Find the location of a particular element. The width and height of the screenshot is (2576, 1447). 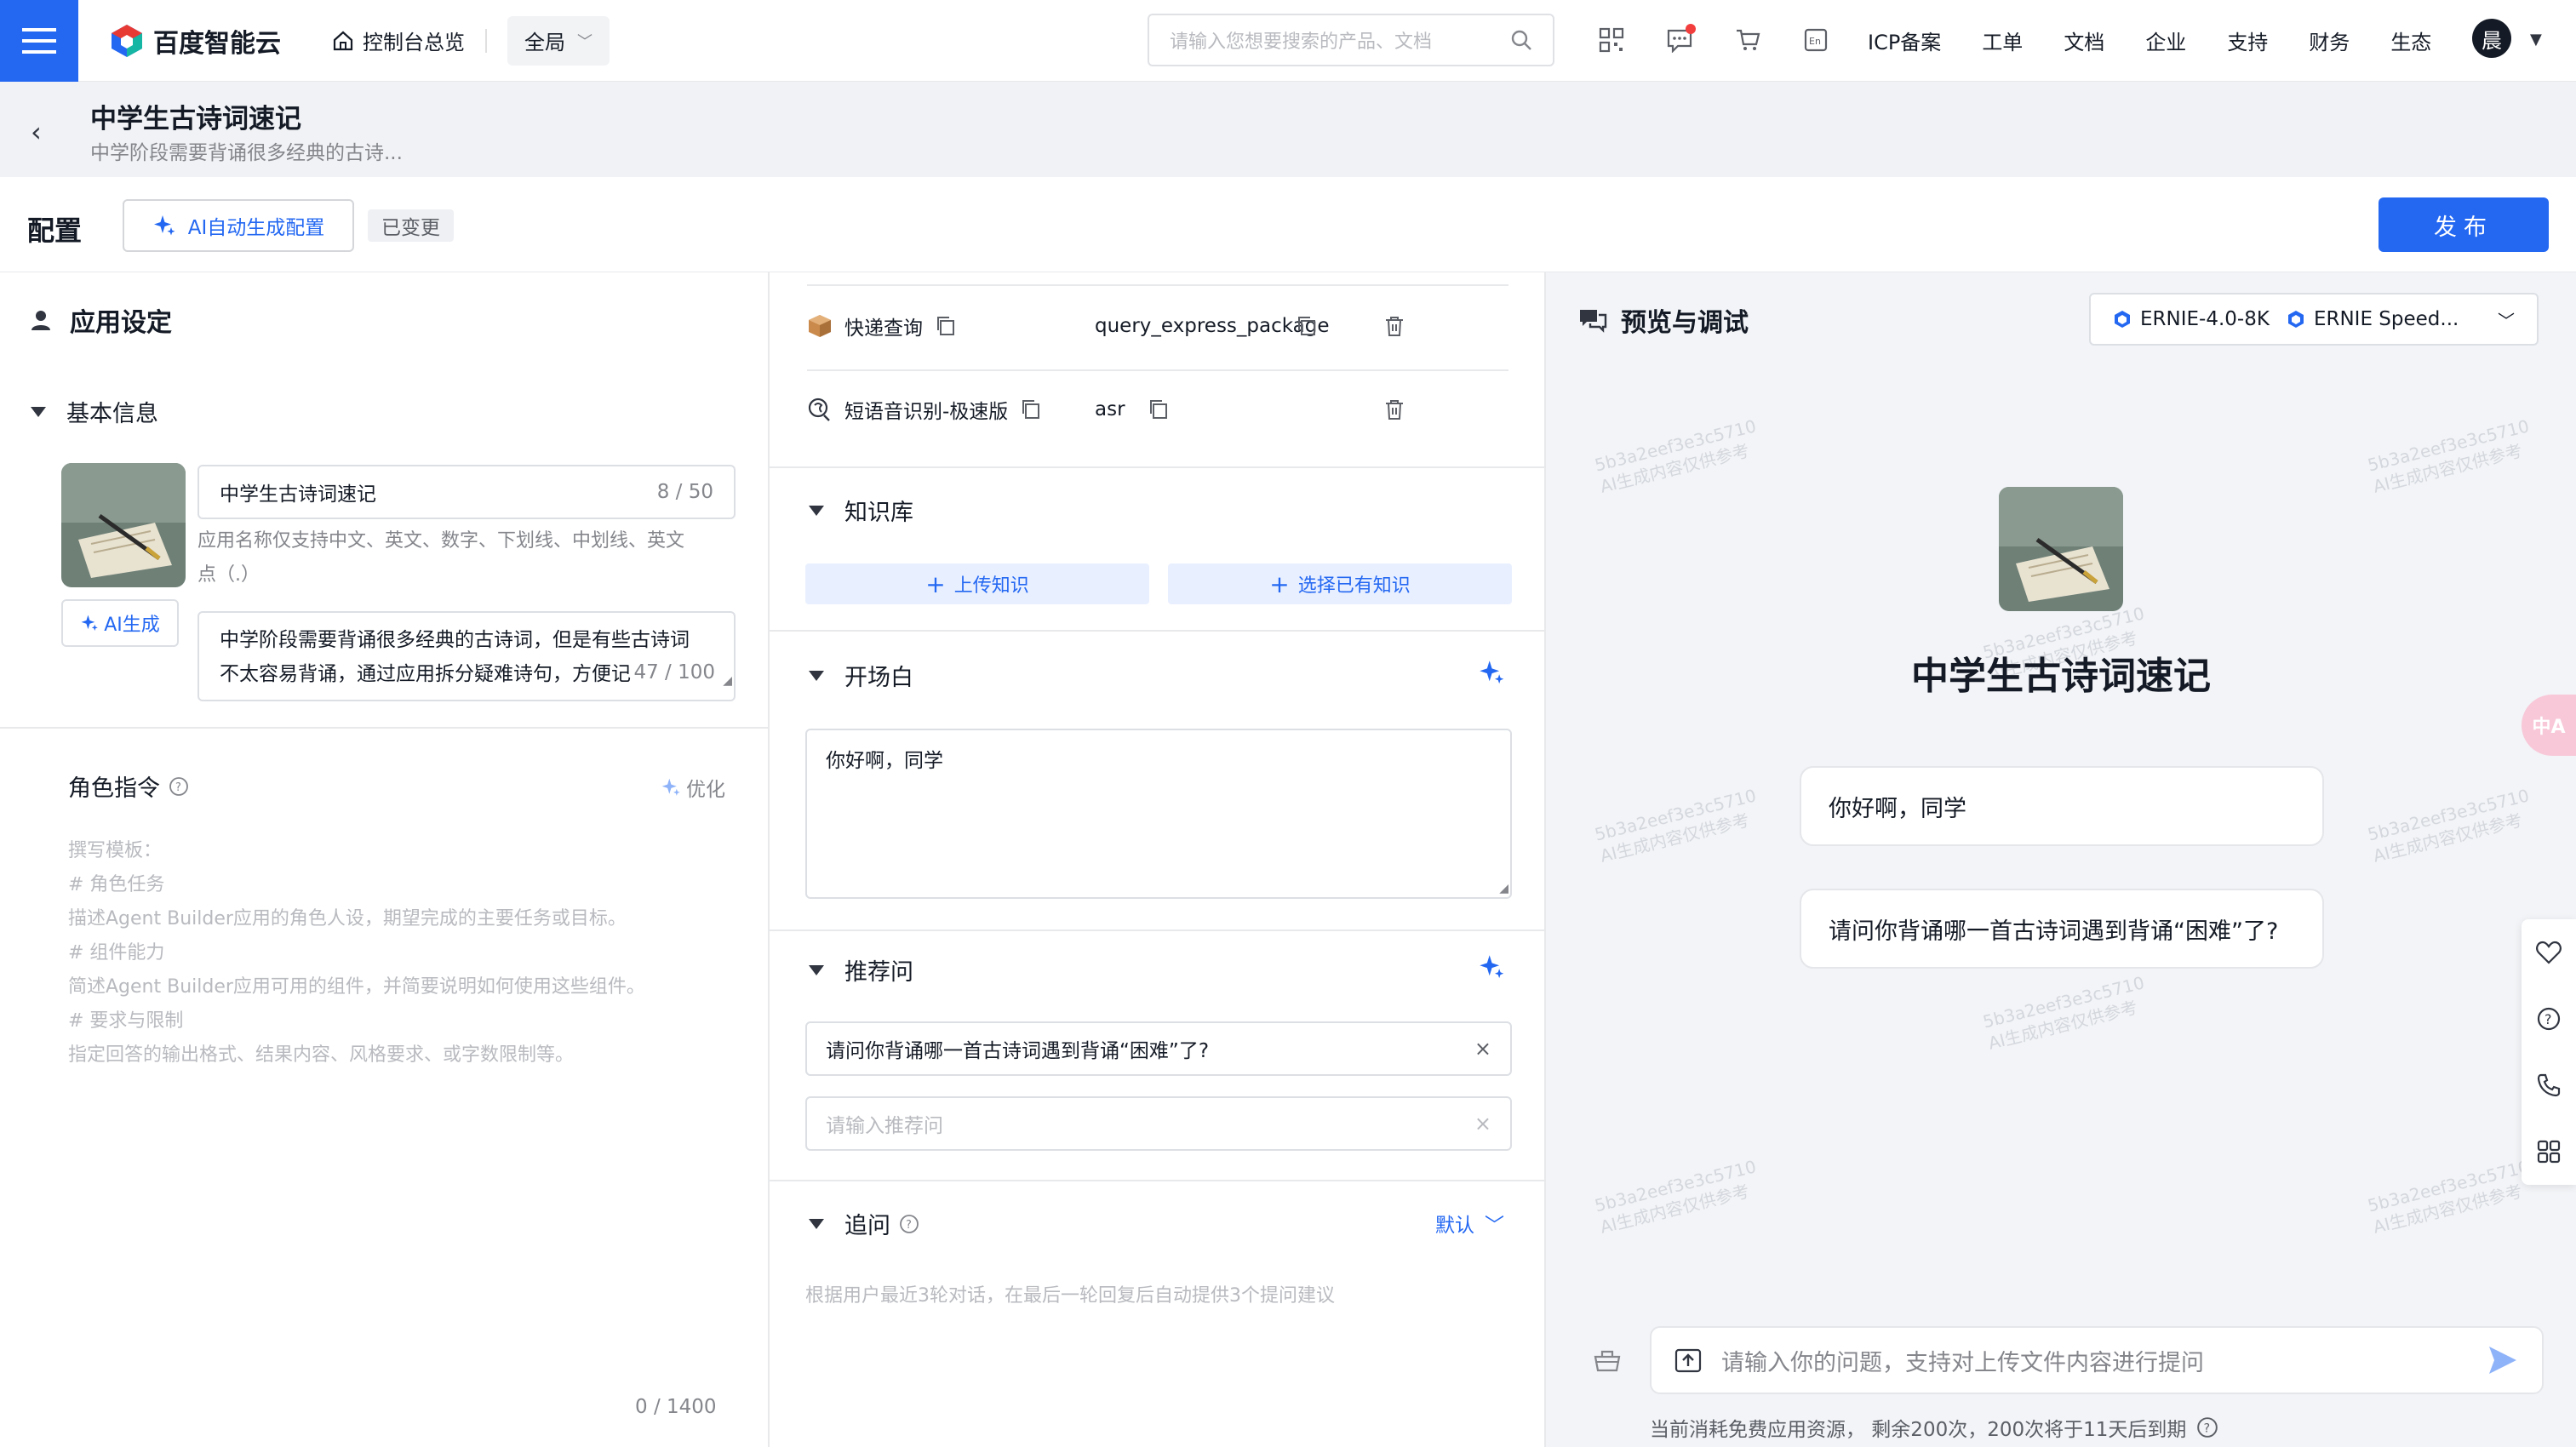

heart-icon is located at coordinates (2549, 952).